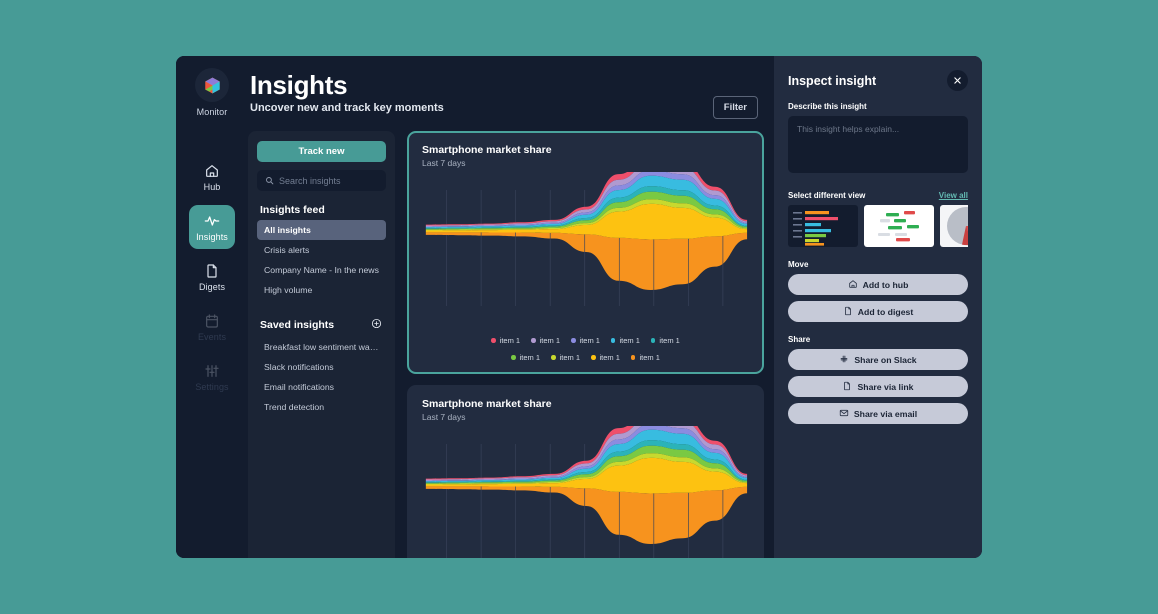  I want to click on insights-feed-title: Insights feed, so click(292, 210).